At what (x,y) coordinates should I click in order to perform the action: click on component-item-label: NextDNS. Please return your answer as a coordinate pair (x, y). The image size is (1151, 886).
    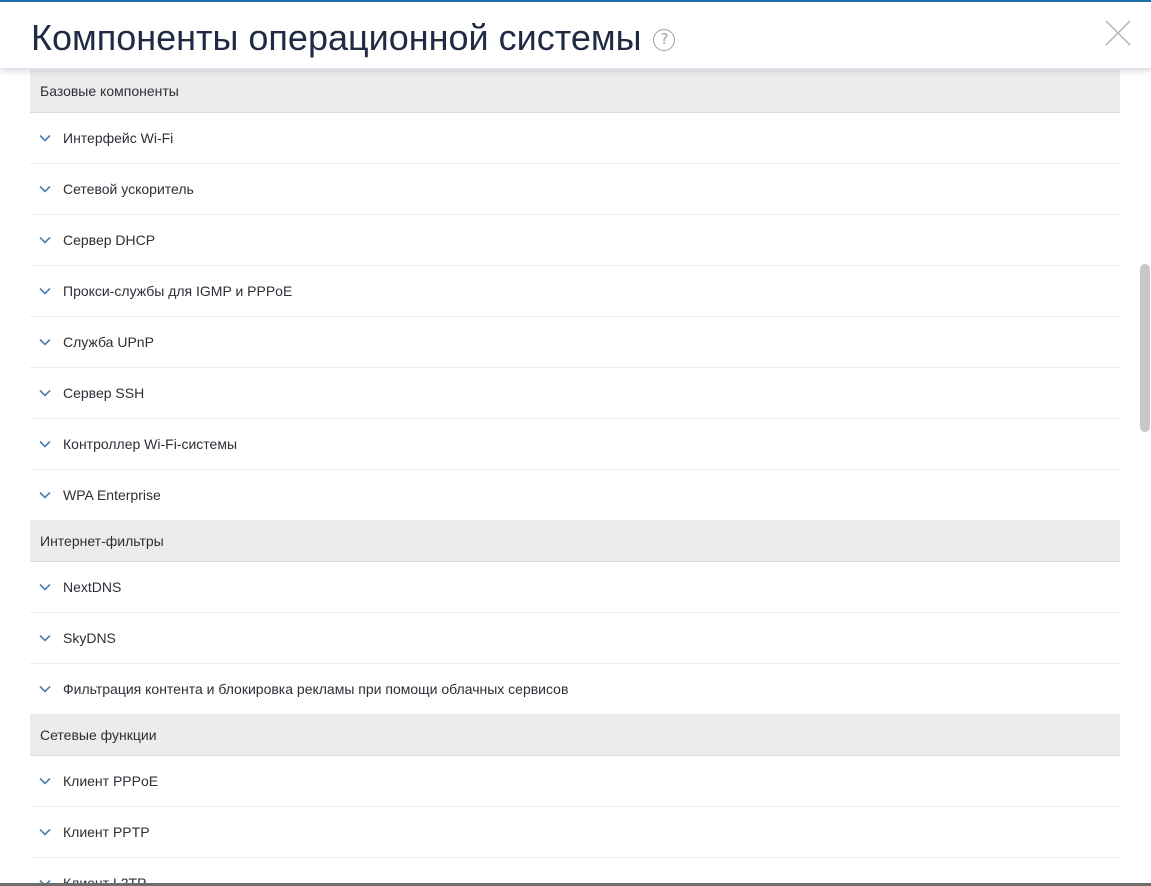
    Looking at the image, I should click on (92, 587).